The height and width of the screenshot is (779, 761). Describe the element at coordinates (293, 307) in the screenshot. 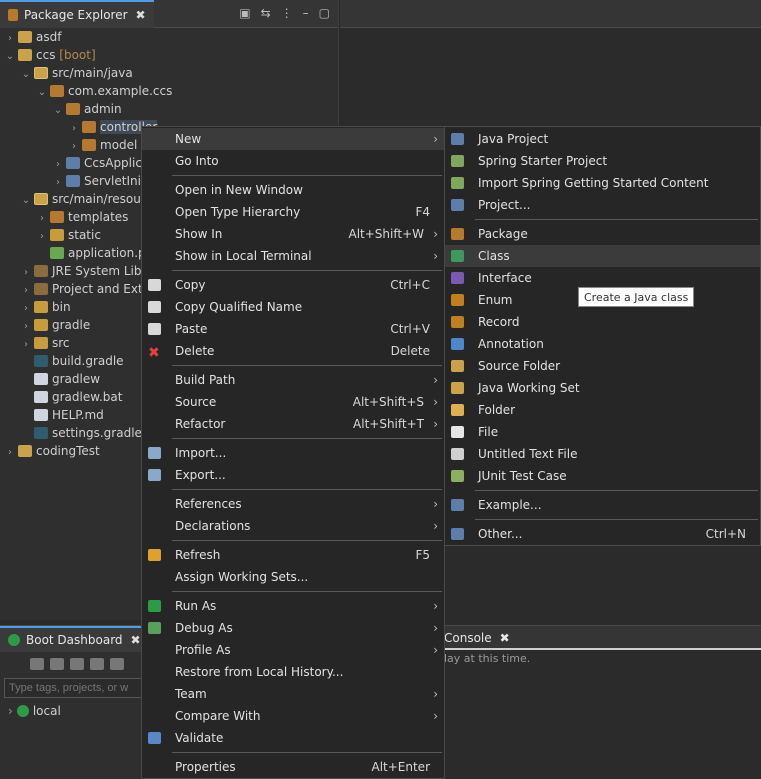

I see `menu-item-copy-qualified-name: Copy Qualified Name` at that location.